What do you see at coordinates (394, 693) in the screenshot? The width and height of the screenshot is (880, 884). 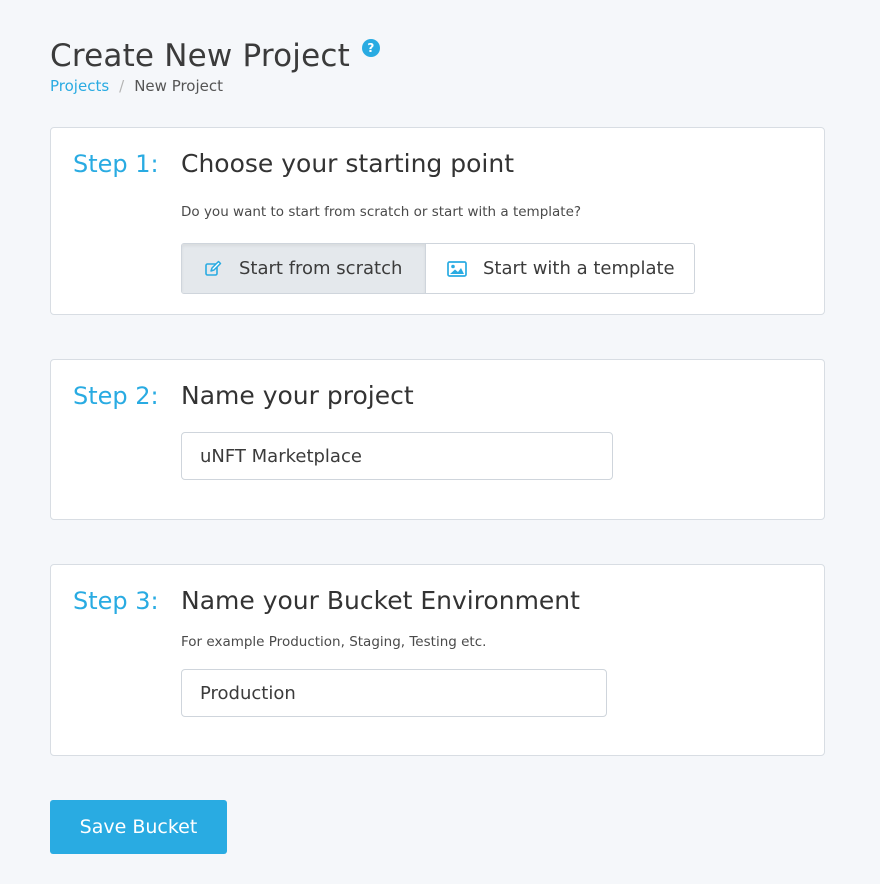 I see `bucket-environment-input` at bounding box center [394, 693].